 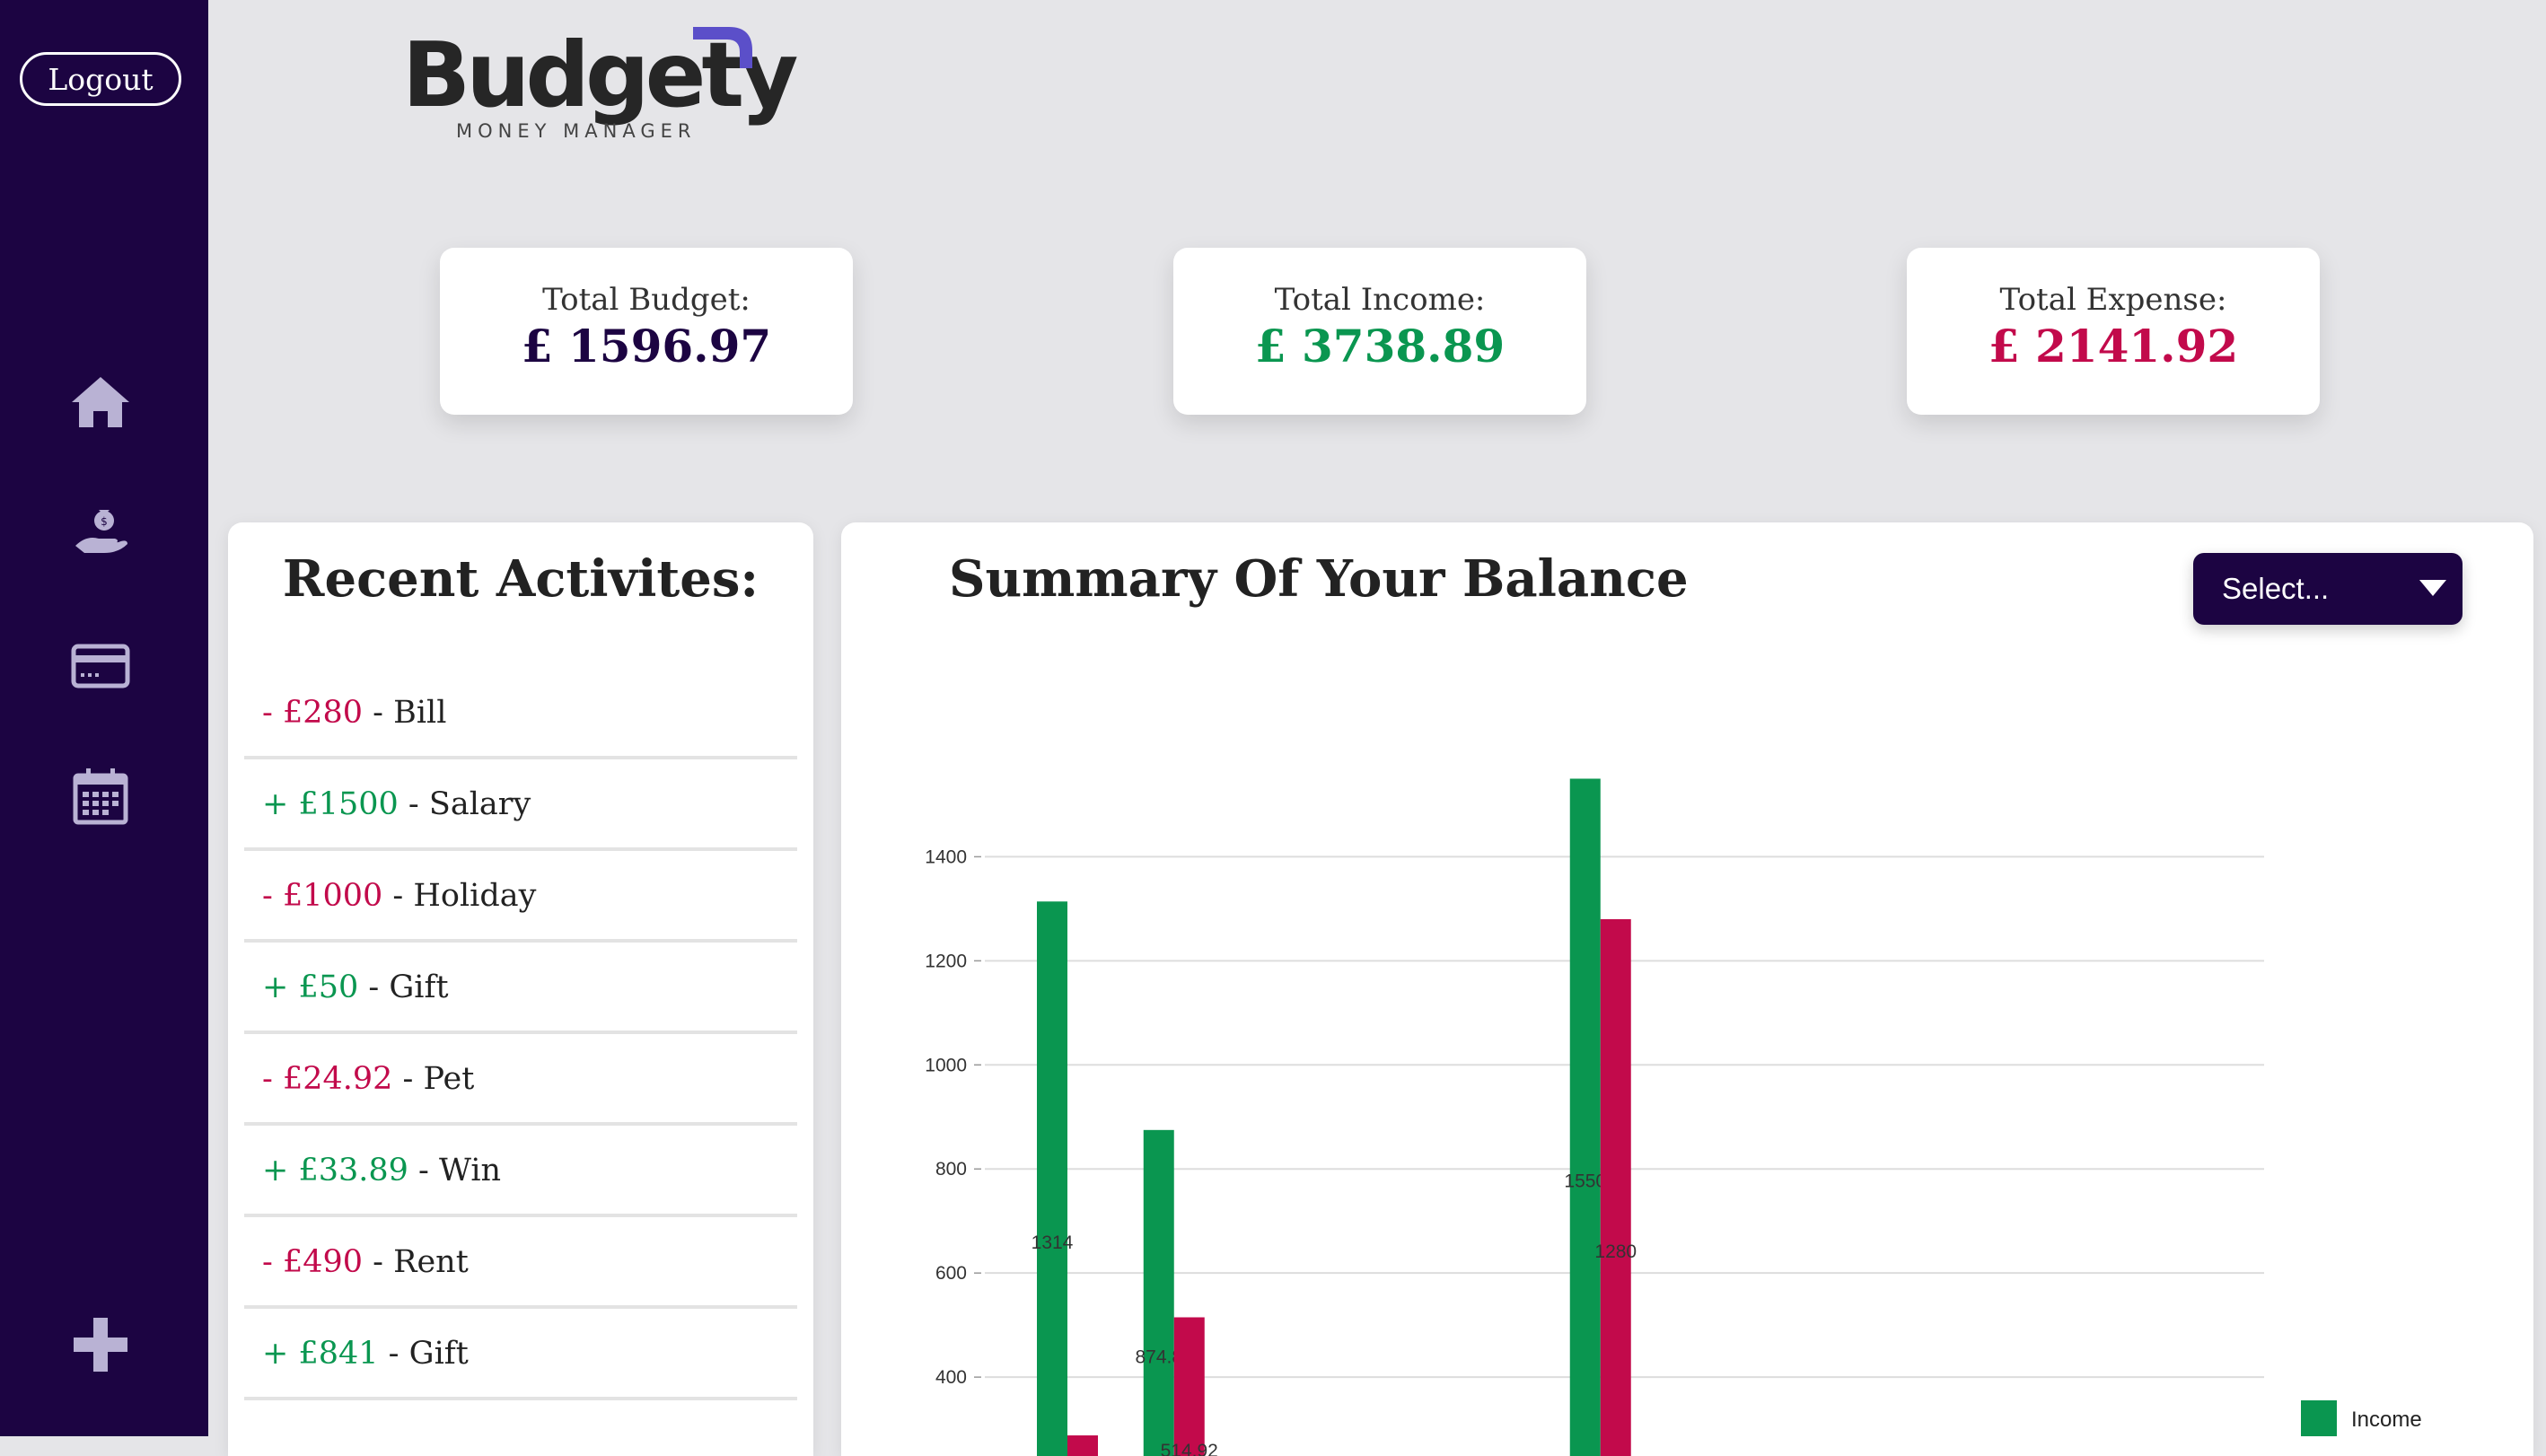 What do you see at coordinates (320, 1354) in the screenshot?
I see `activity-amount: + £841` at bounding box center [320, 1354].